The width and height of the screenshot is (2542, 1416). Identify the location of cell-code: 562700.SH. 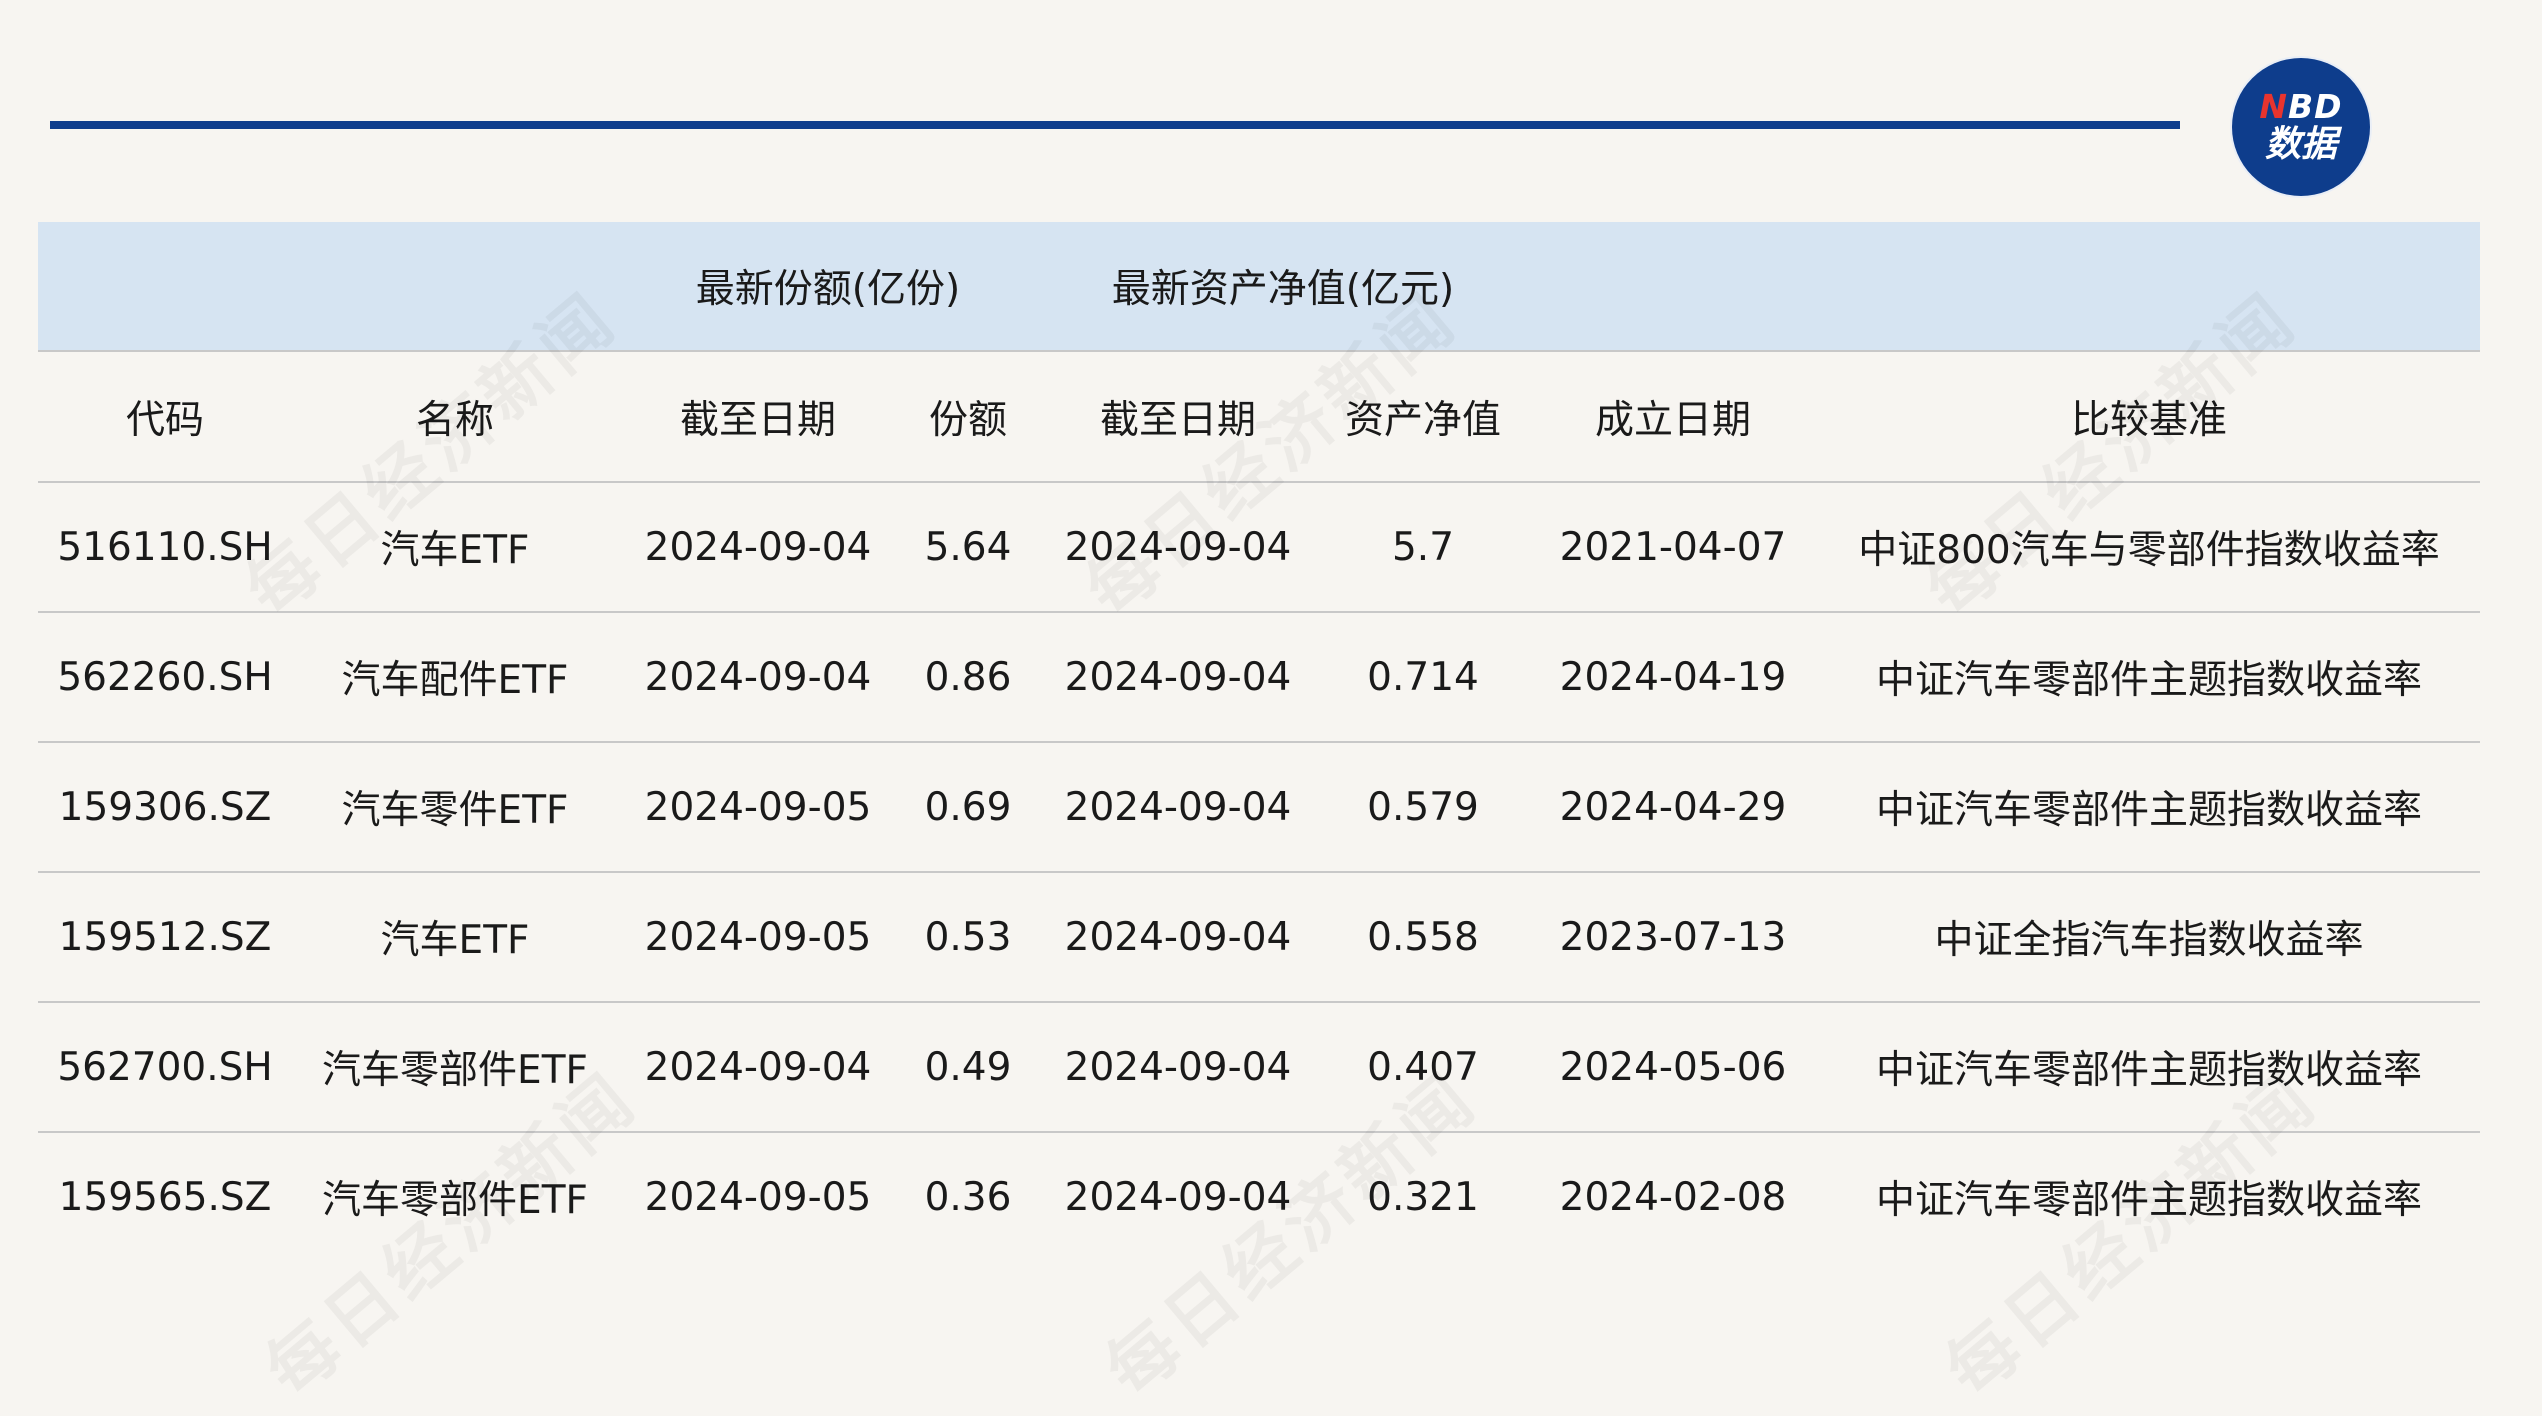
(165, 1067).